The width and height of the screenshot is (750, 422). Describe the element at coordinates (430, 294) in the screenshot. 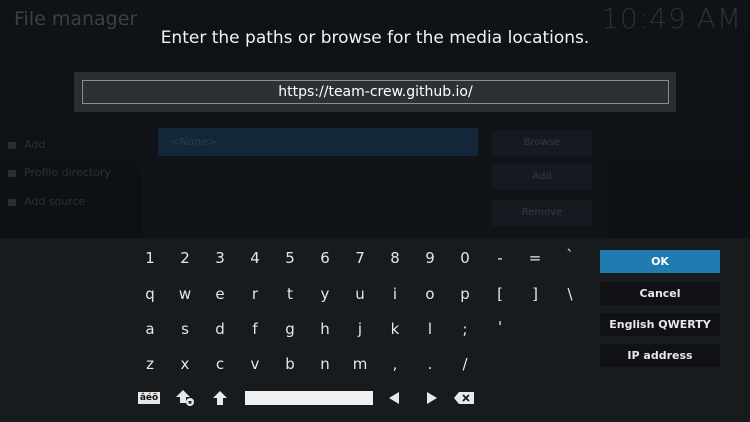

I see `key-o: o` at that location.